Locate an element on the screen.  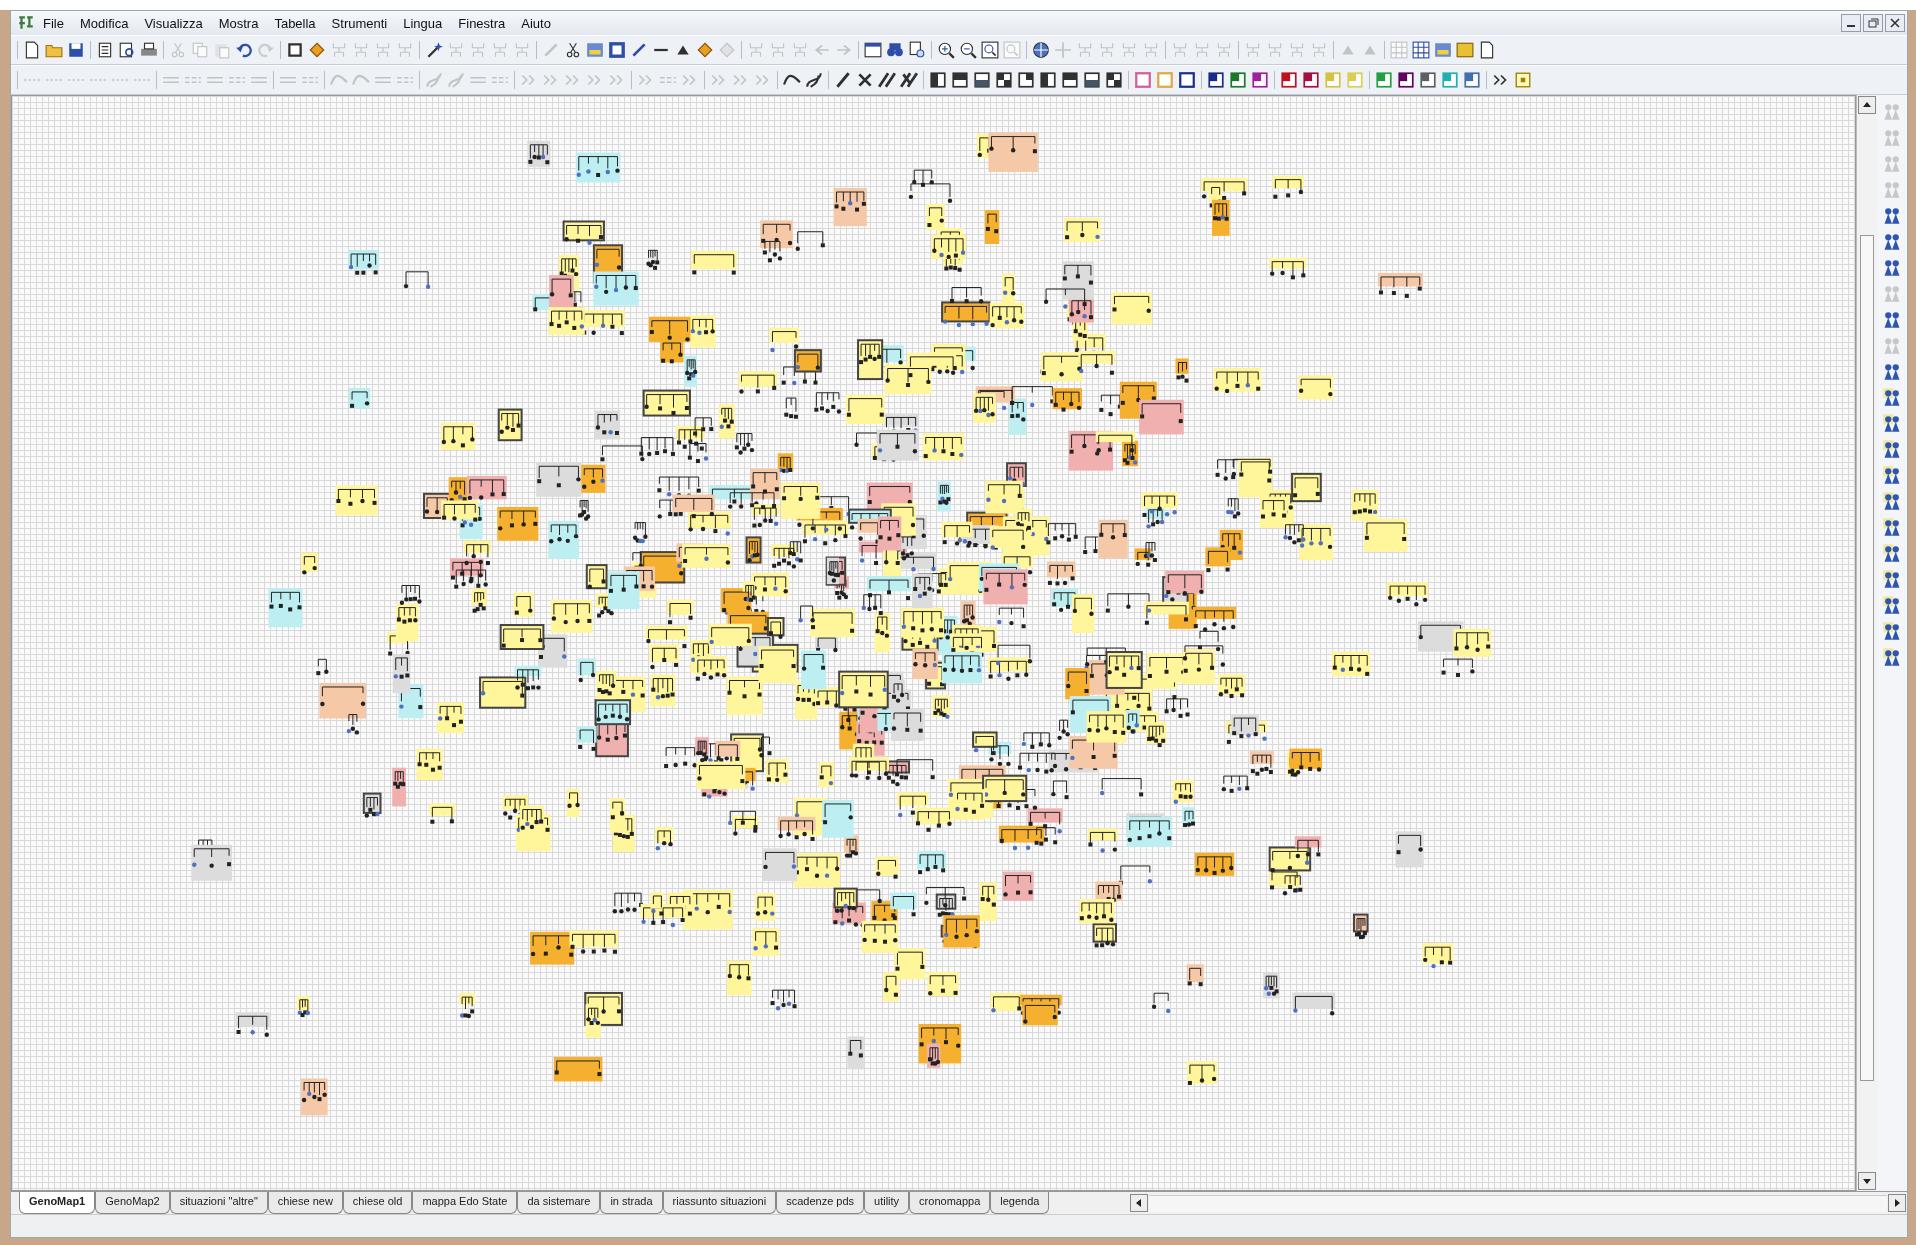
close-icon is located at coordinates (1895, 23).